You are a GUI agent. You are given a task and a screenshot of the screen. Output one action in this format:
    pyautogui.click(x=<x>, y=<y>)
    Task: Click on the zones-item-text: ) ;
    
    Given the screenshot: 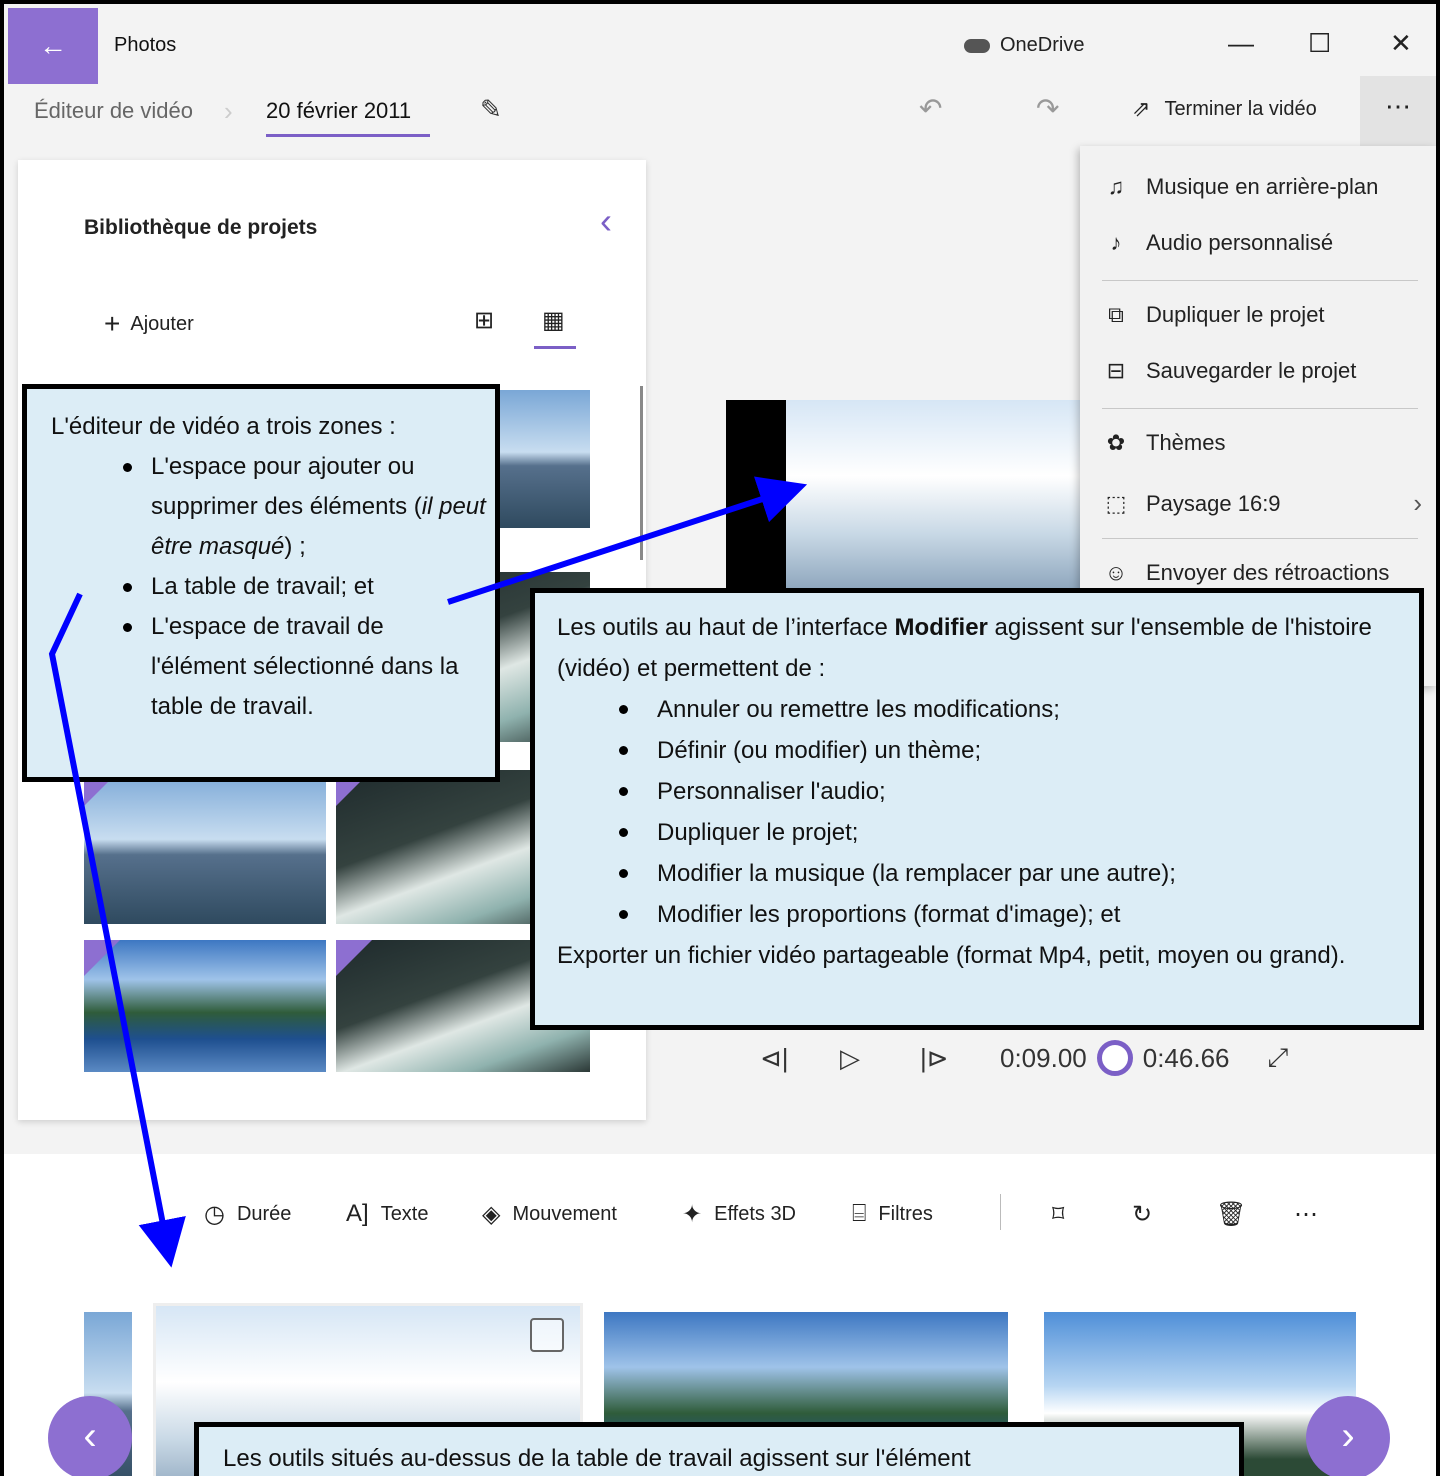 What is the action you would take?
    pyautogui.click(x=295, y=546)
    